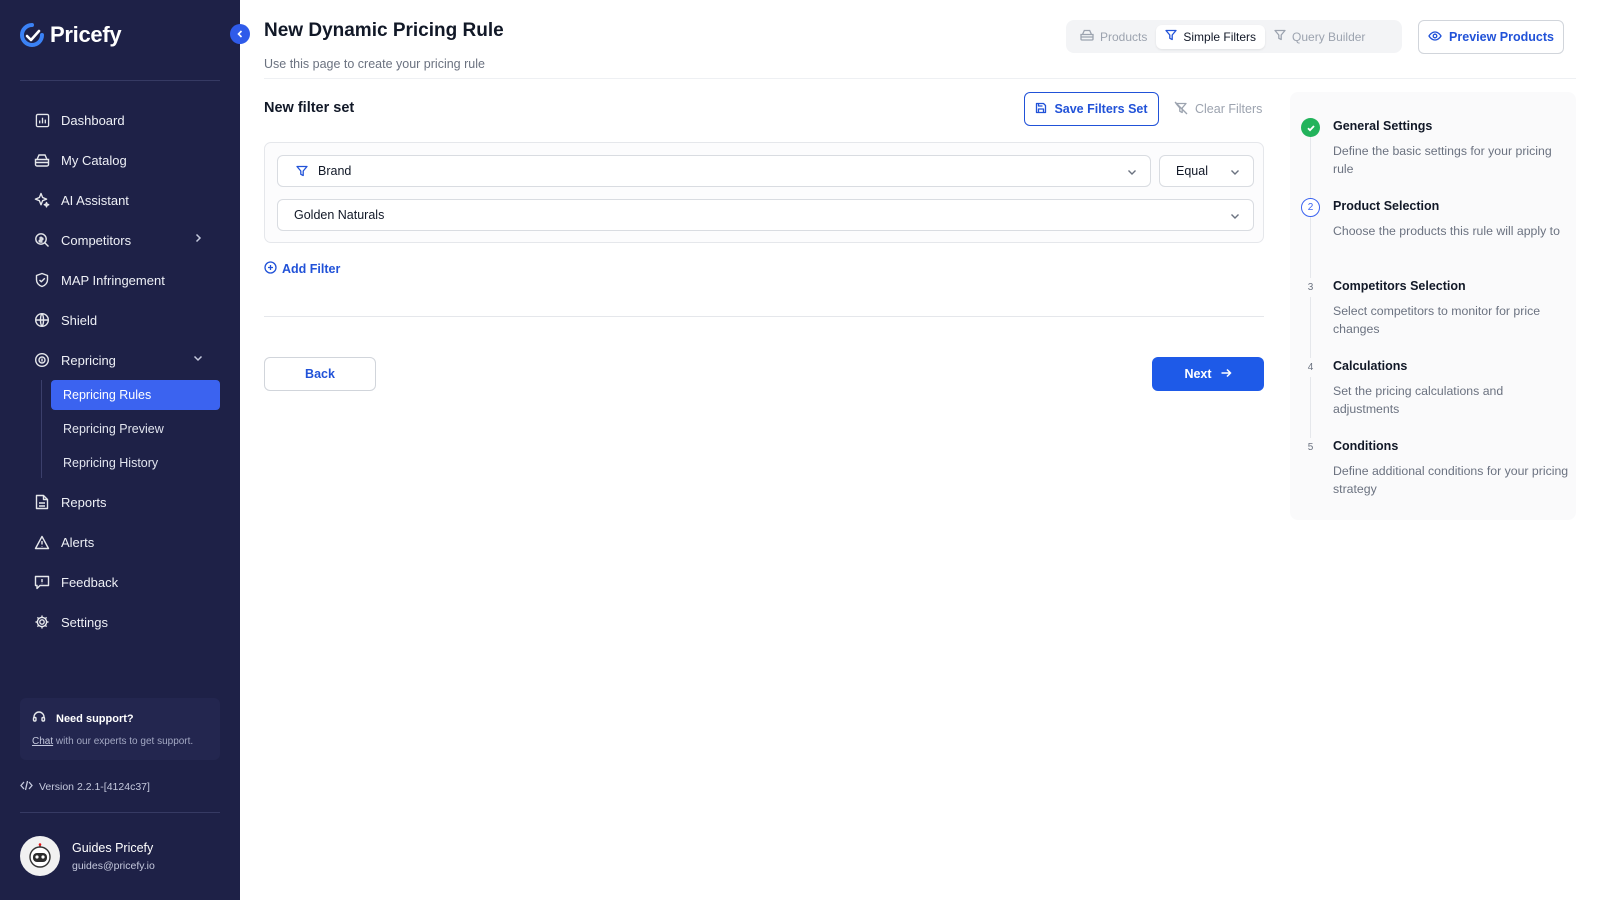 This screenshot has height=900, width=1600. I want to click on tab-label: Query Builder, so click(1329, 36).